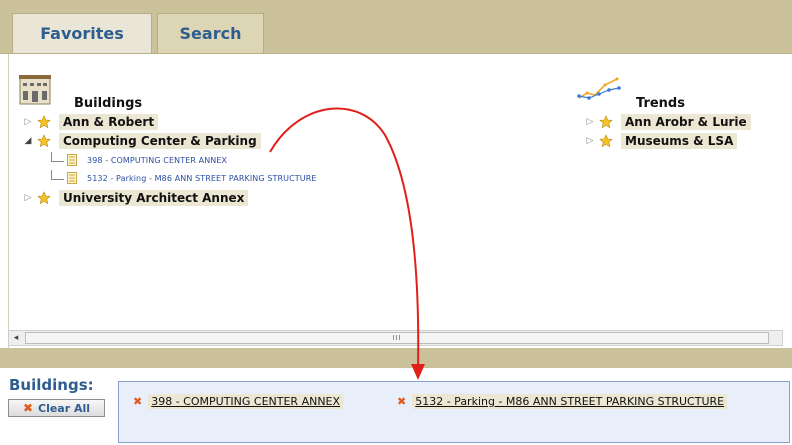 The image size is (792, 445). I want to click on clear-all-button: ✖ Clear All, so click(56, 408).